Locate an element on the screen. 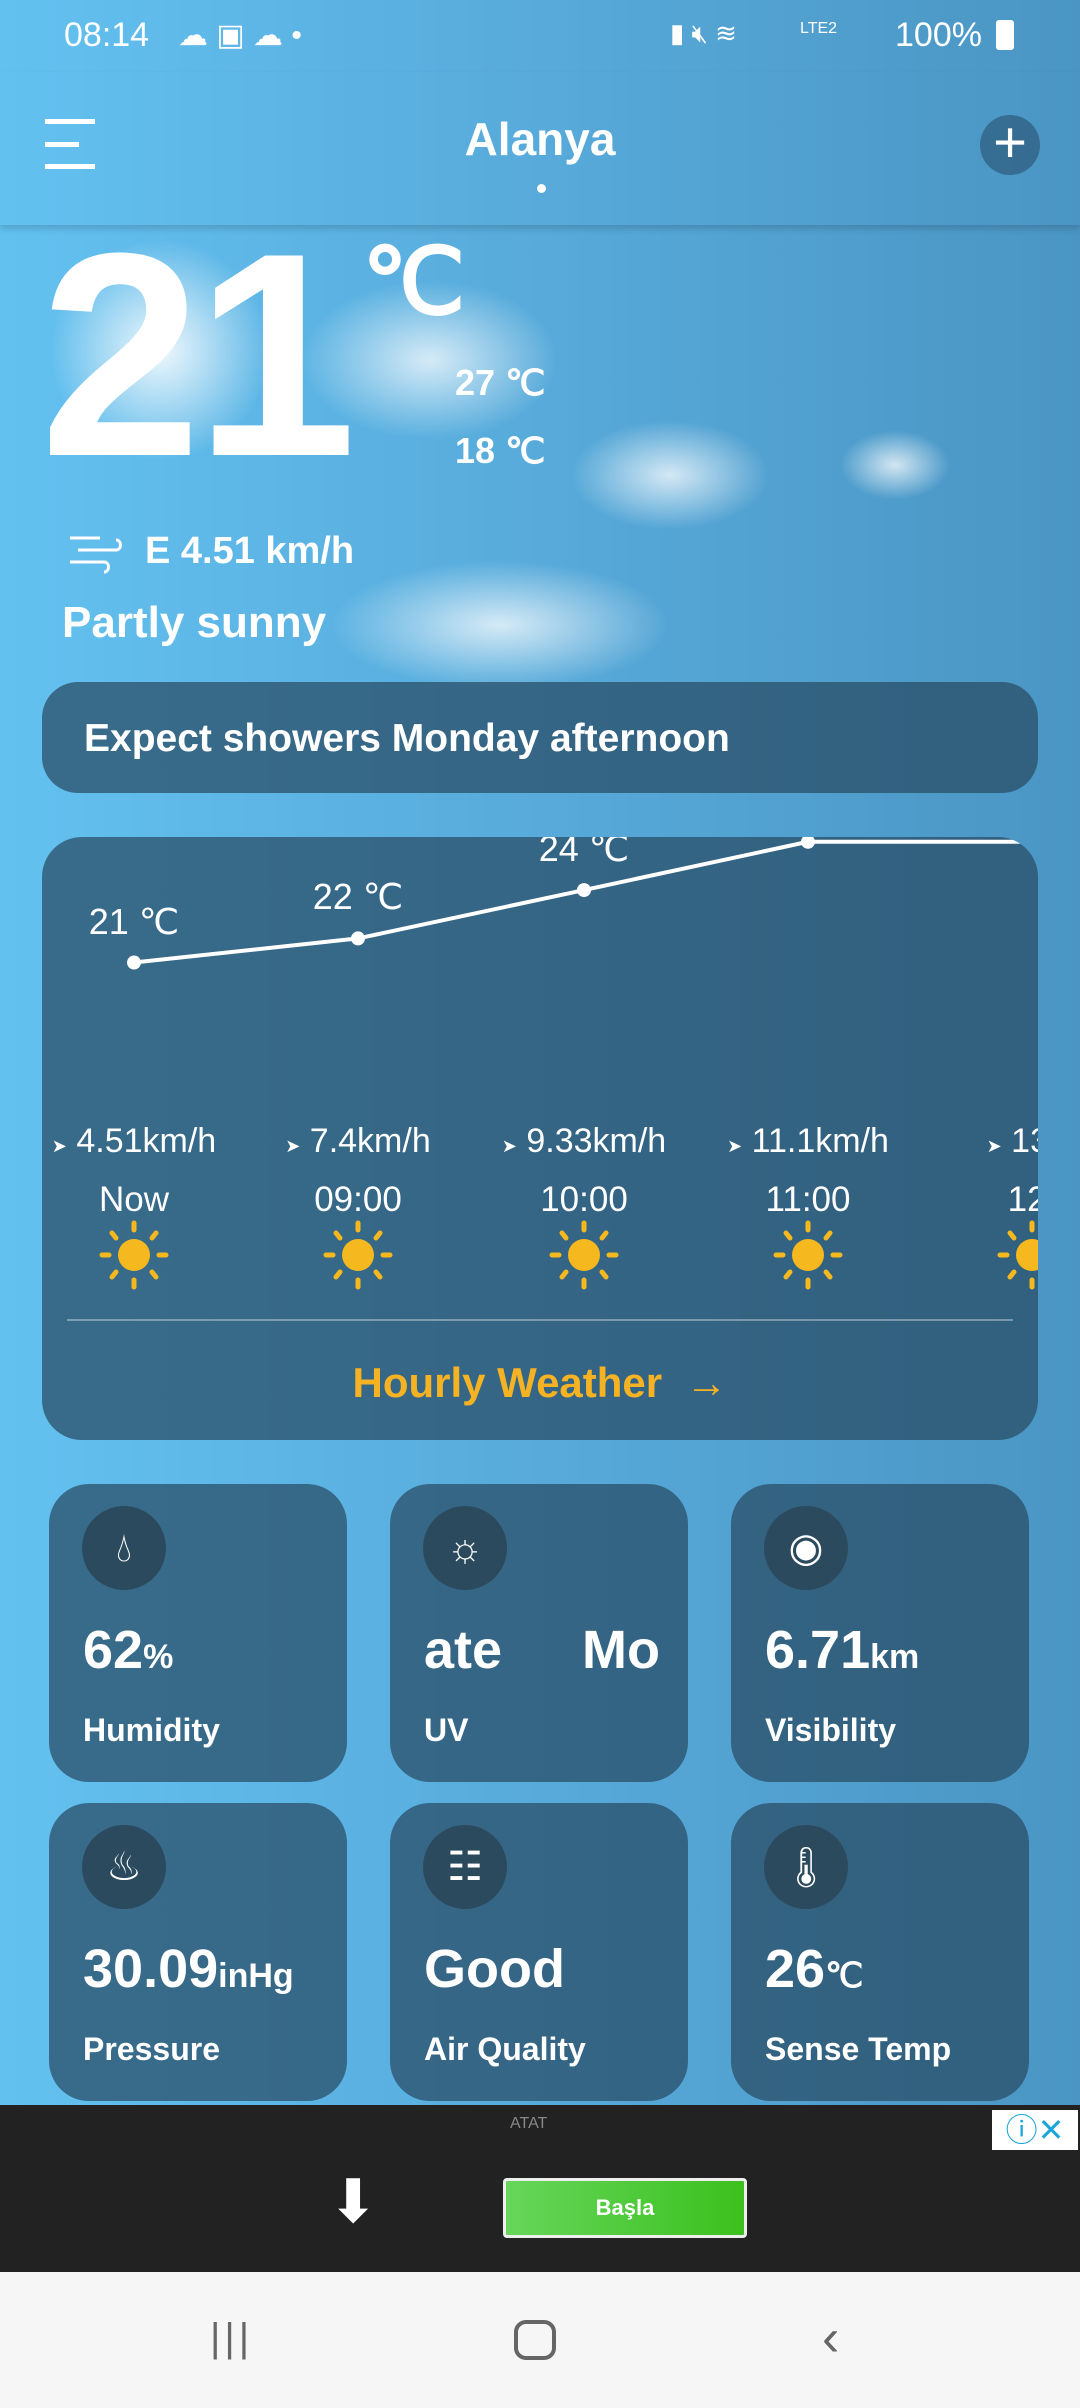 This screenshot has width=1080, height=2408. battery-icon is located at coordinates (1005, 35).